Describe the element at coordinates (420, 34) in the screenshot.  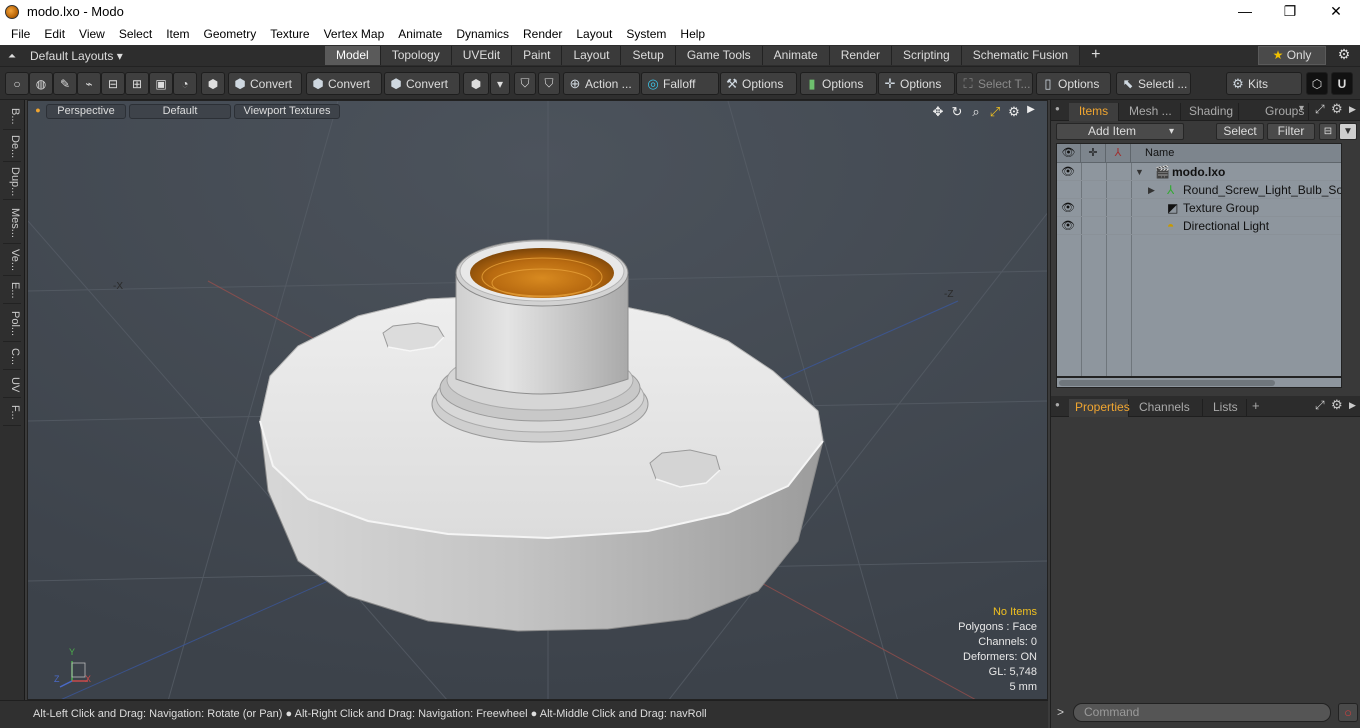
I see `menu-animate: Animate` at that location.